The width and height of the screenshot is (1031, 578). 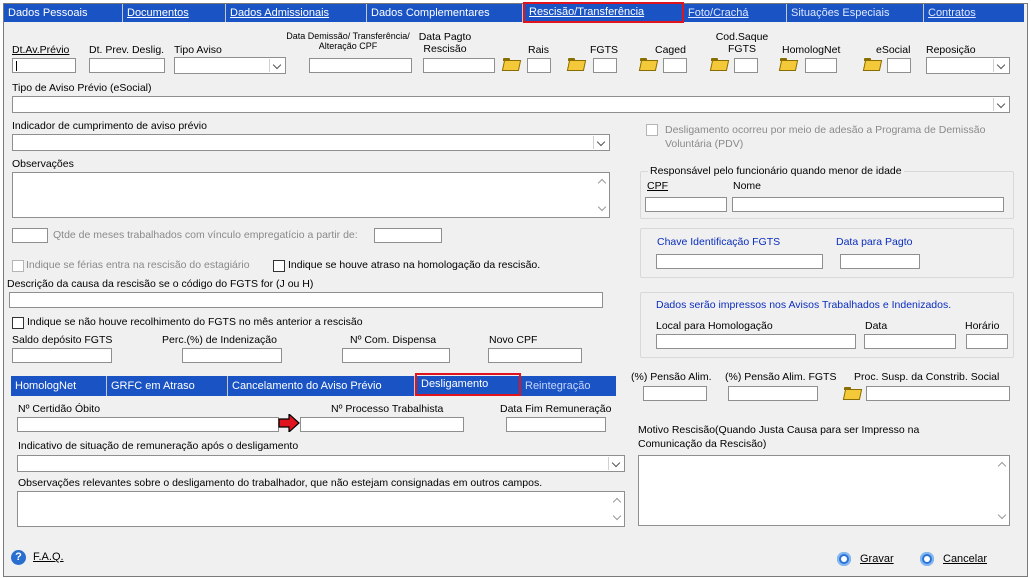 I want to click on atraso-homologacao-checkbox, so click(x=279, y=266).